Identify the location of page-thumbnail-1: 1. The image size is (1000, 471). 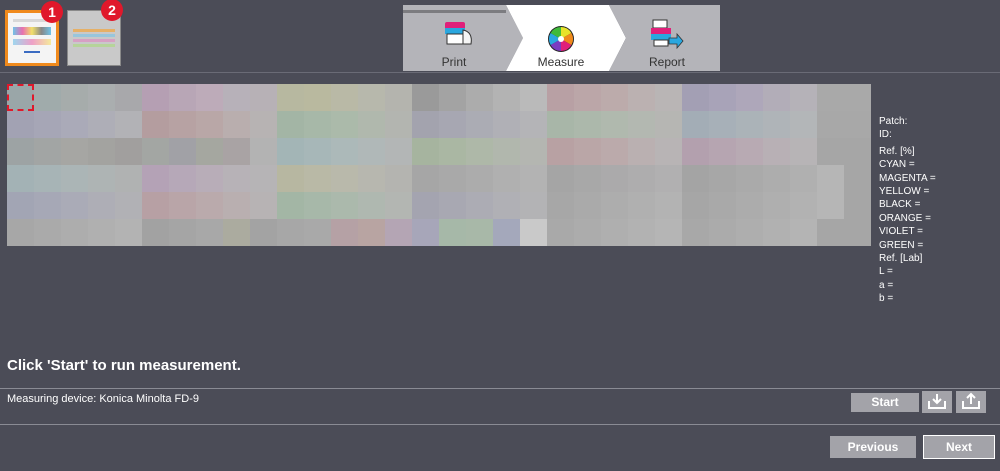
(34, 33).